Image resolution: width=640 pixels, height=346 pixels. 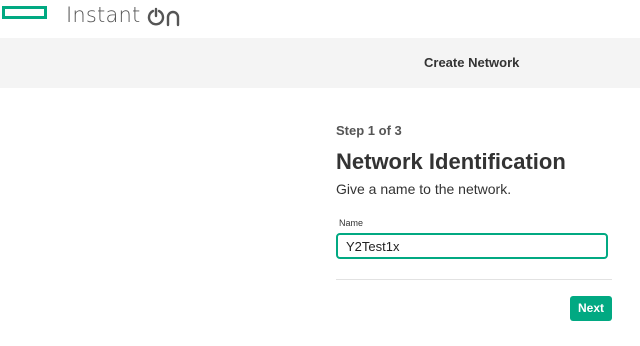 What do you see at coordinates (351, 223) in the screenshot?
I see `name-label: Name` at bounding box center [351, 223].